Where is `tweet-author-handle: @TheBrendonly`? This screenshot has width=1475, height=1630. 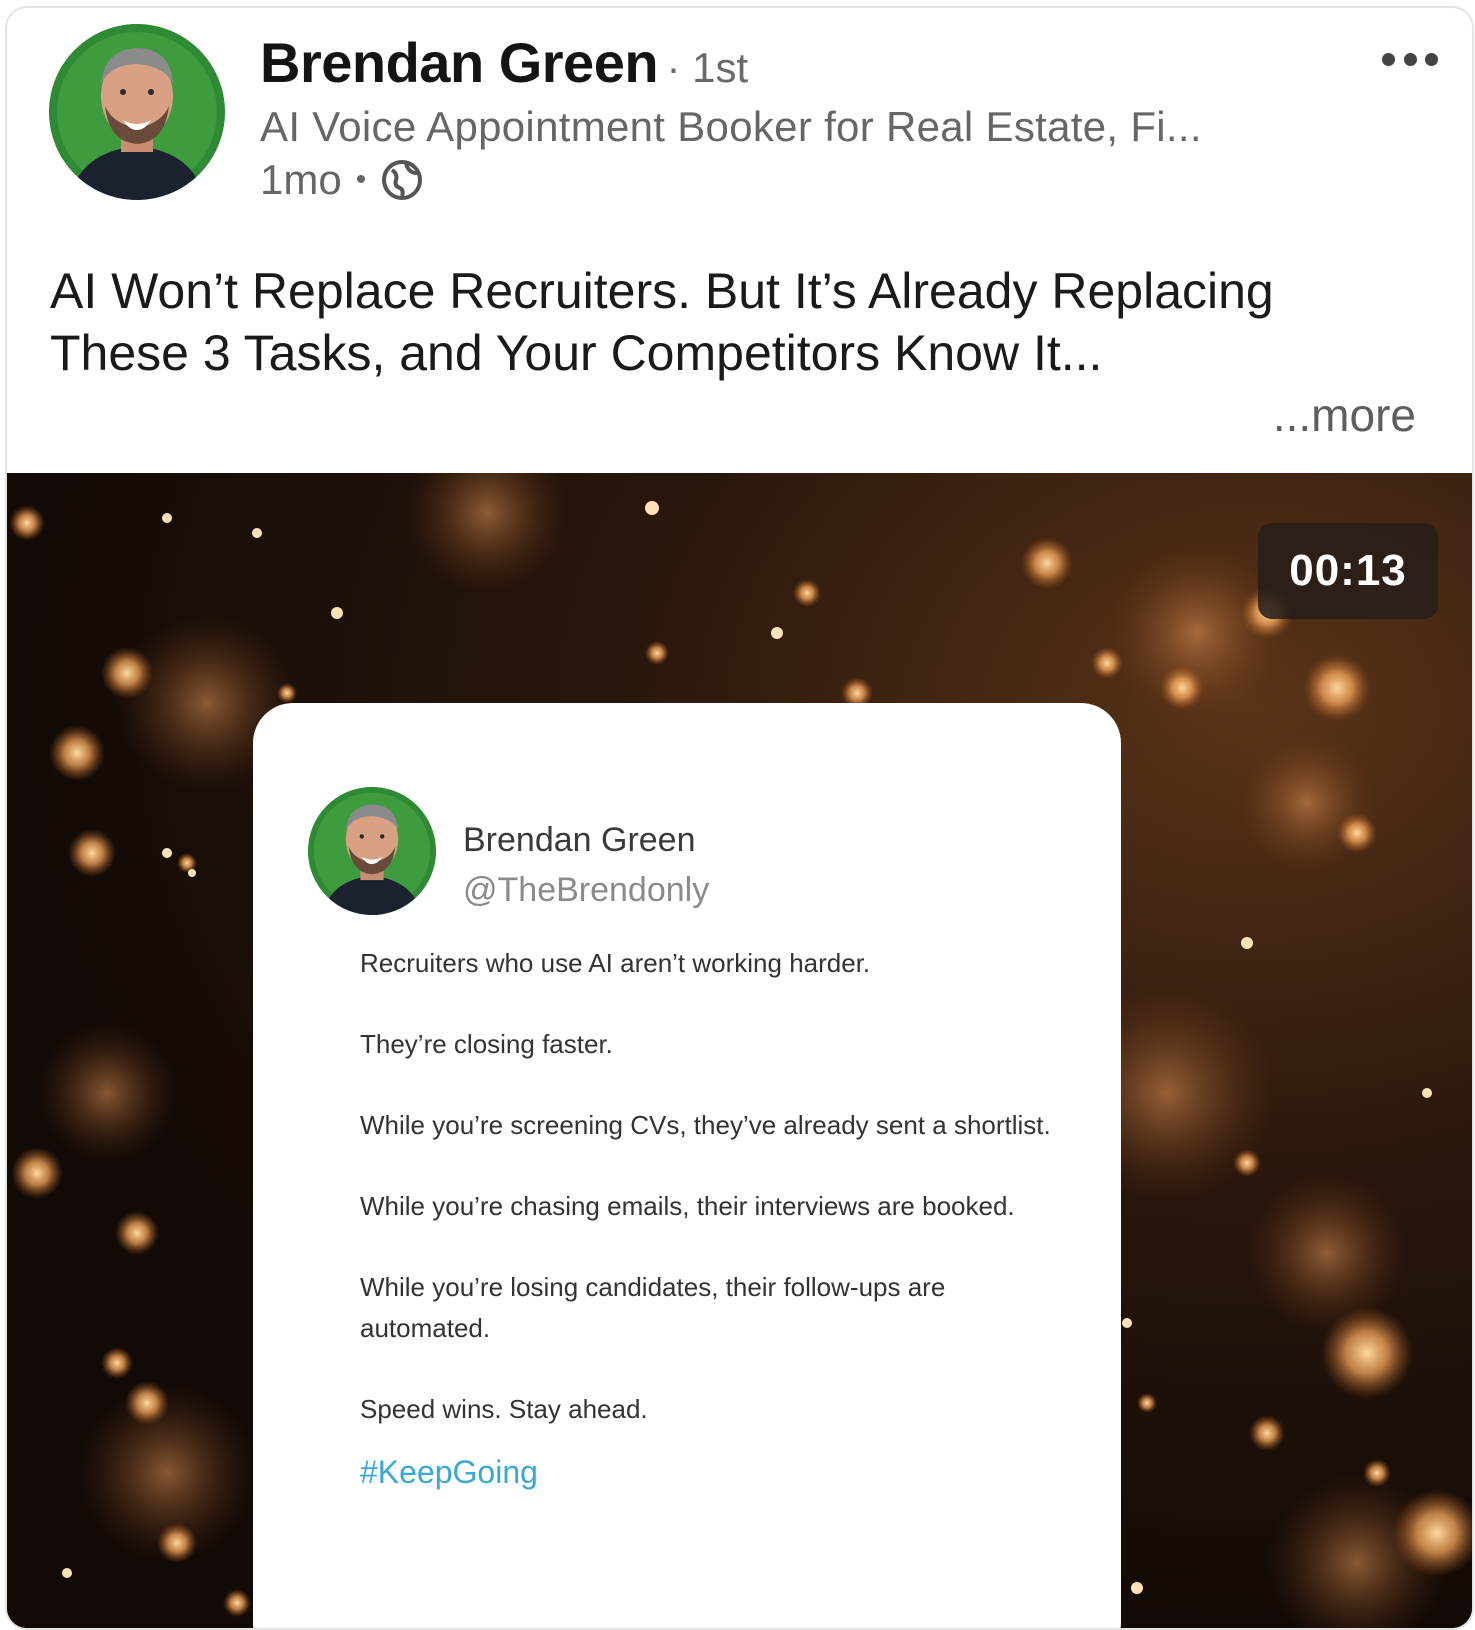
tweet-author-handle: @TheBrendonly is located at coordinates (586, 890).